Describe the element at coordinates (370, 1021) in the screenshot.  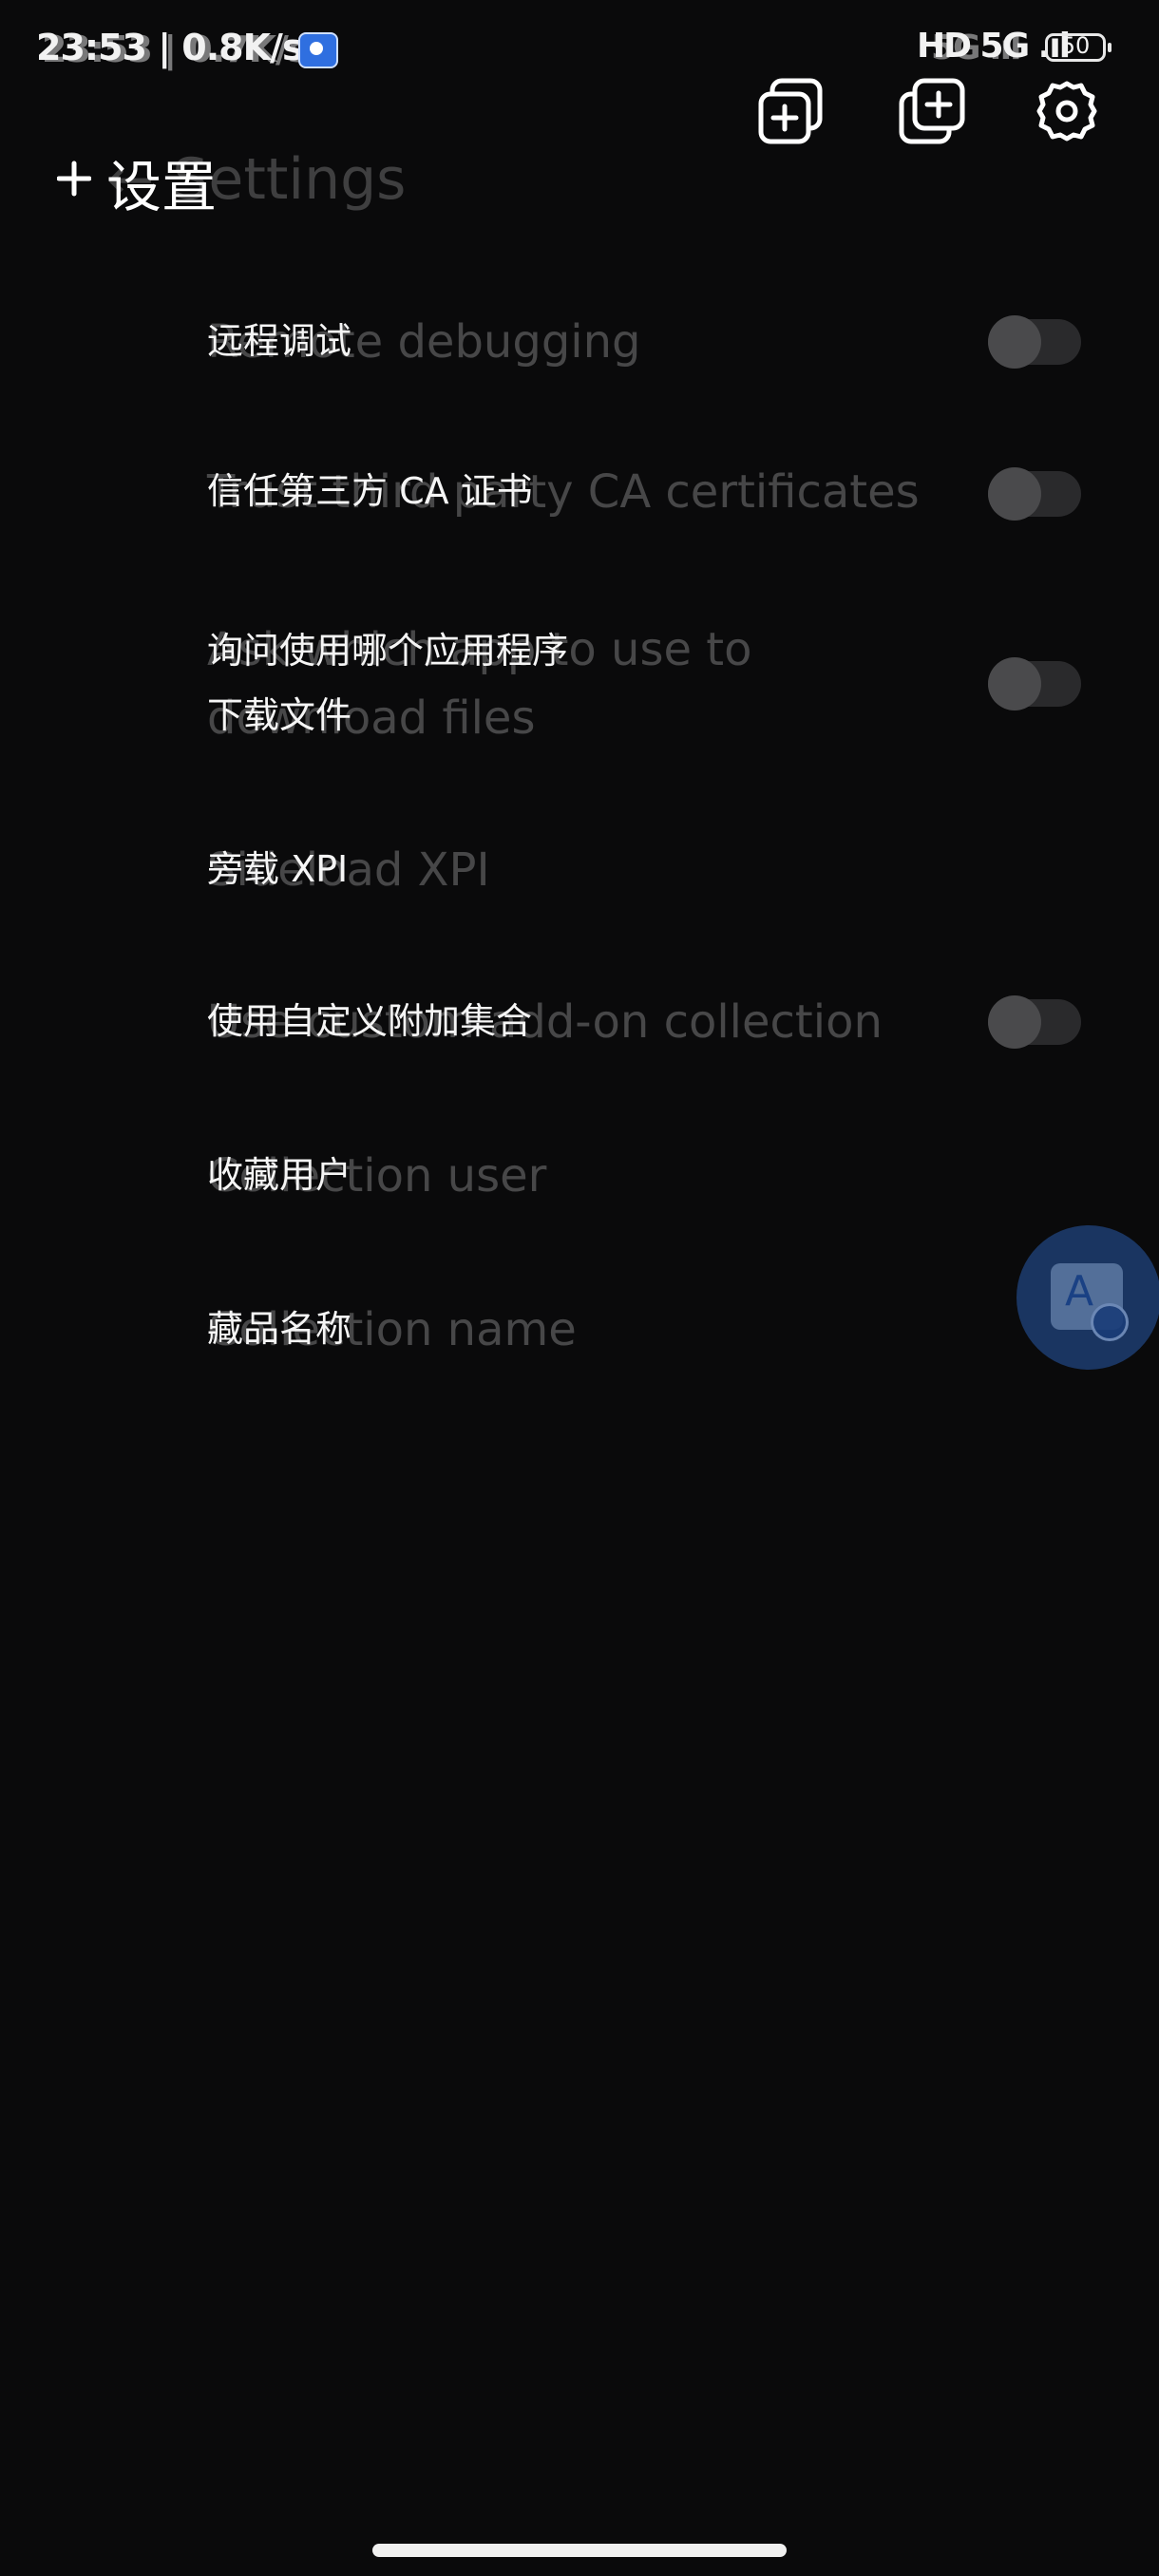
I see `setting-label: 使用自定义附加集合` at that location.